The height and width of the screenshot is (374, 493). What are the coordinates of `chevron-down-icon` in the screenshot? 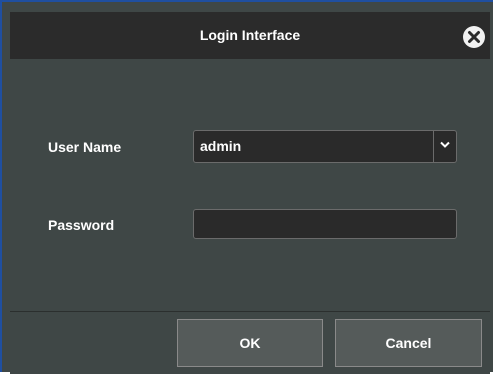 It's located at (445, 144).